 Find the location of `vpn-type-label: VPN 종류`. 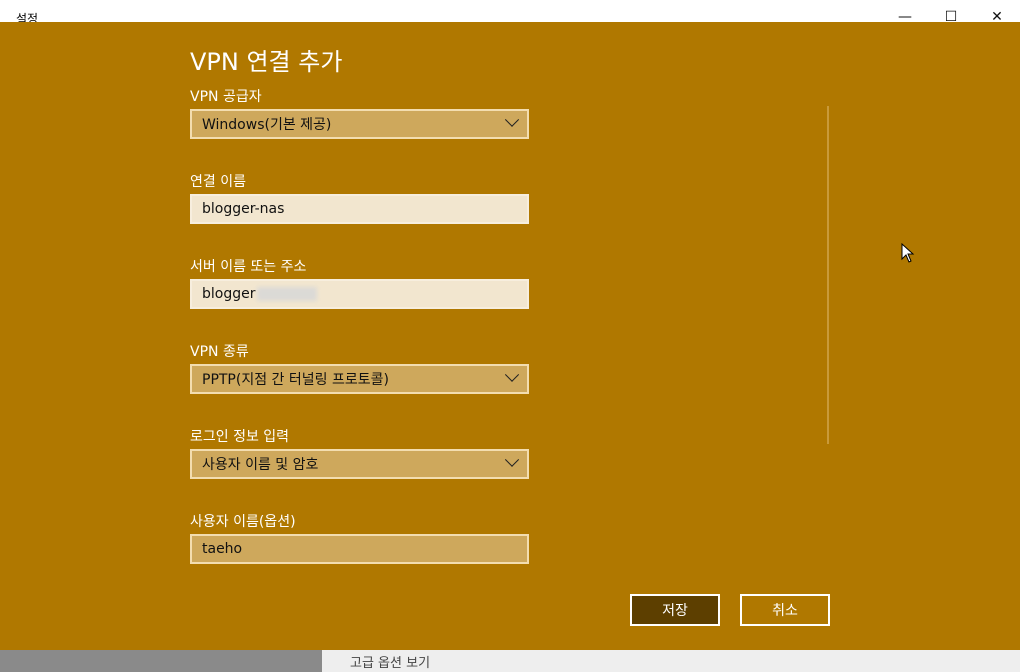

vpn-type-label: VPN 종류 is located at coordinates (219, 352).